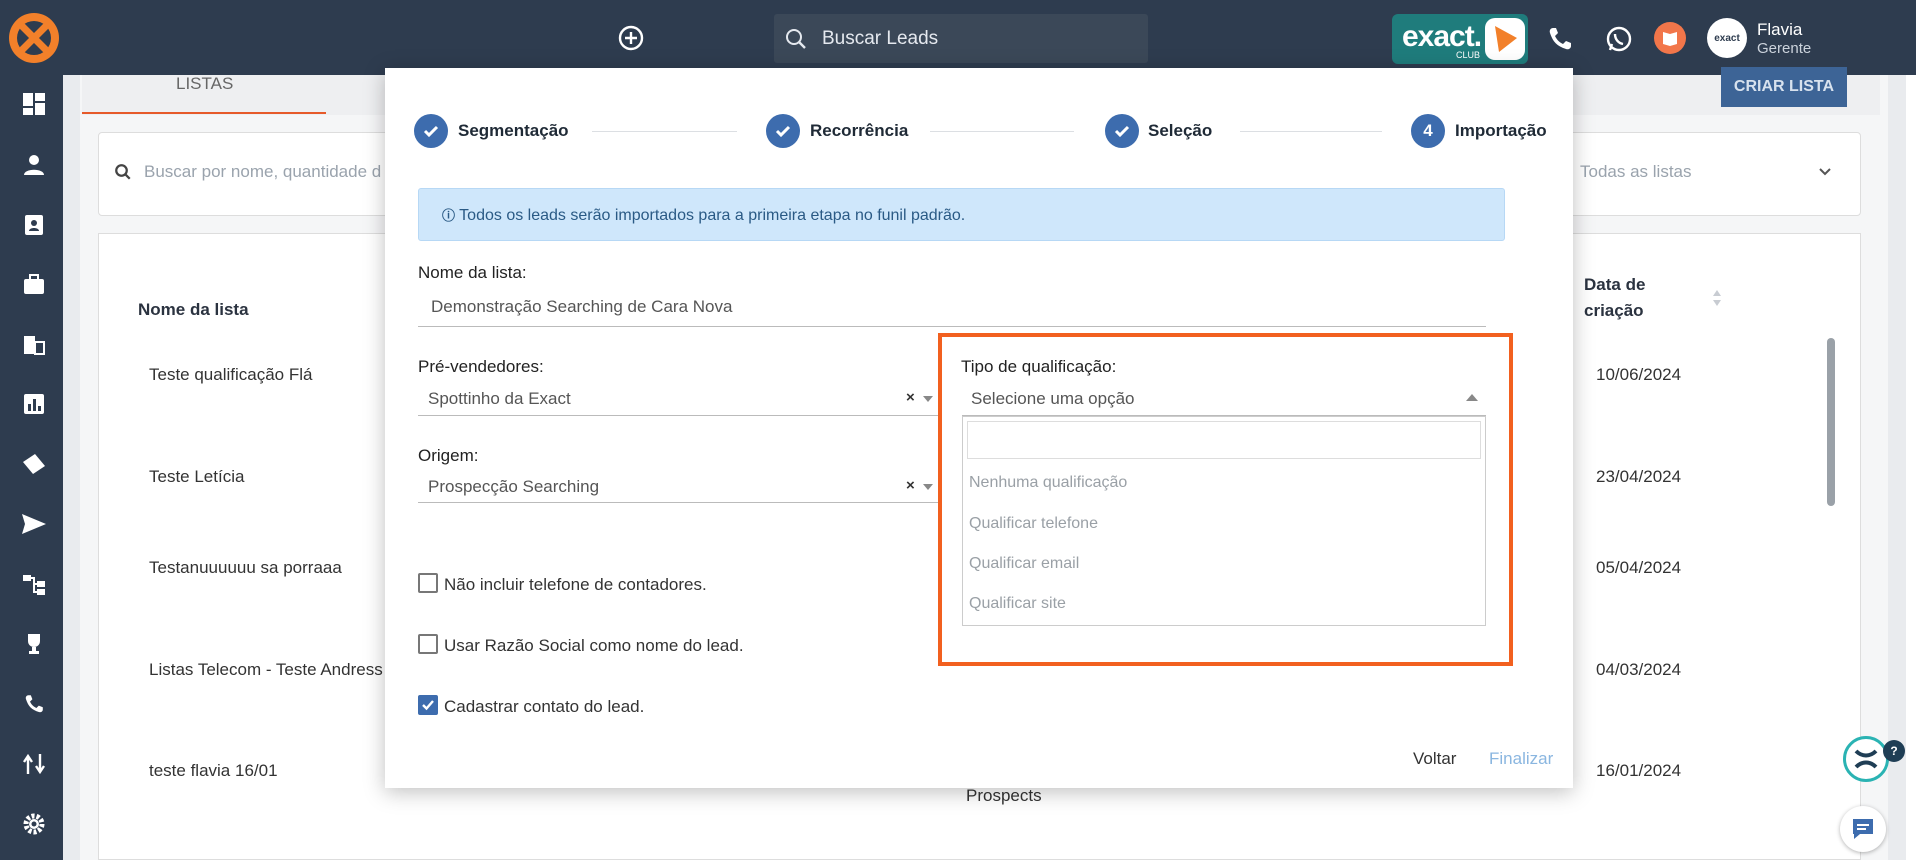 This screenshot has width=1916, height=860. Describe the element at coordinates (910, 485) in the screenshot. I see `origin-clear-icon: ×` at that location.